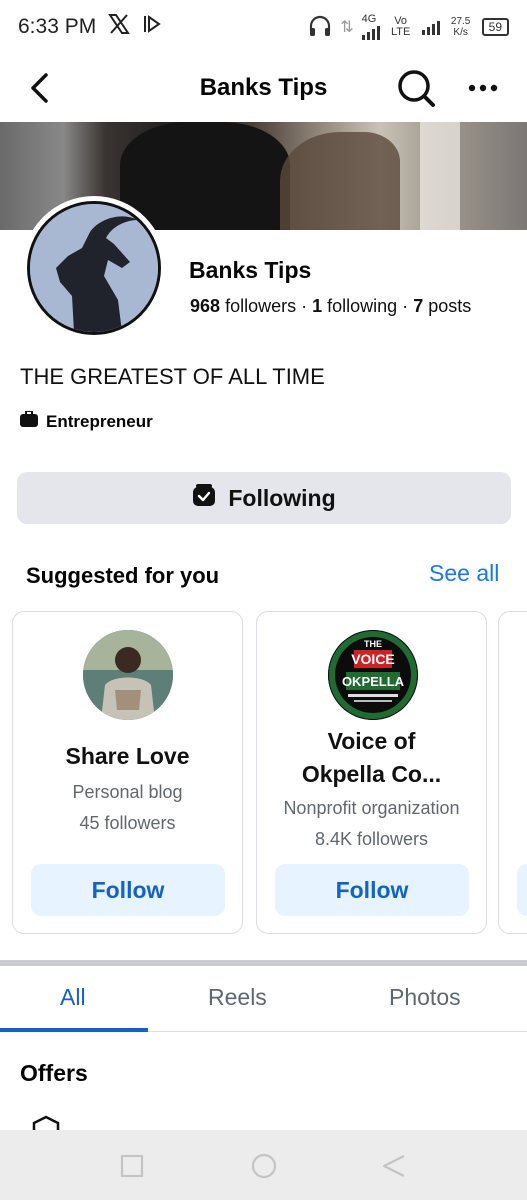 The height and width of the screenshot is (1200, 527). I want to click on headphones-icon, so click(320, 27).